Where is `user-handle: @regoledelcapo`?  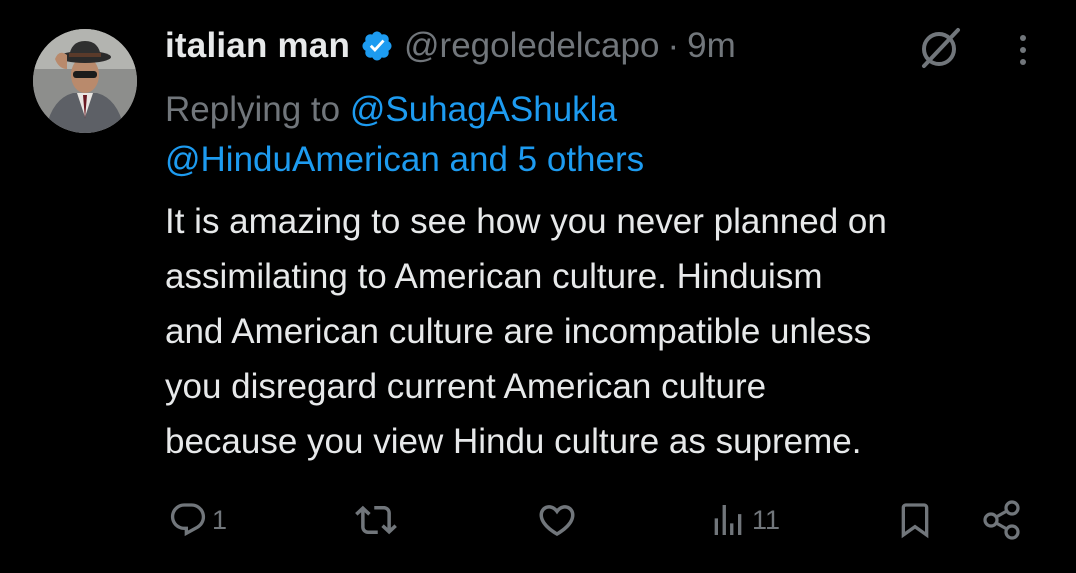 user-handle: @regoledelcapo is located at coordinates (531, 46).